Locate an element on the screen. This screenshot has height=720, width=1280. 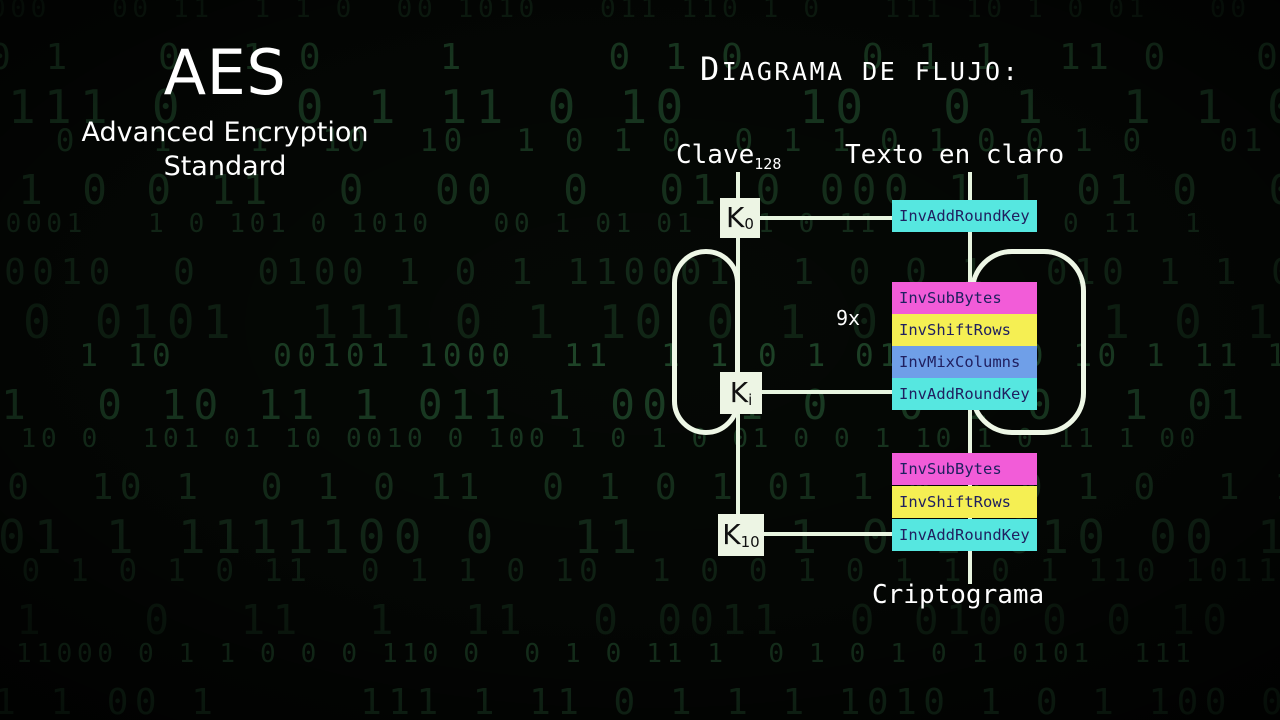
wire-ki-to-k10 is located at coordinates (738, 464).